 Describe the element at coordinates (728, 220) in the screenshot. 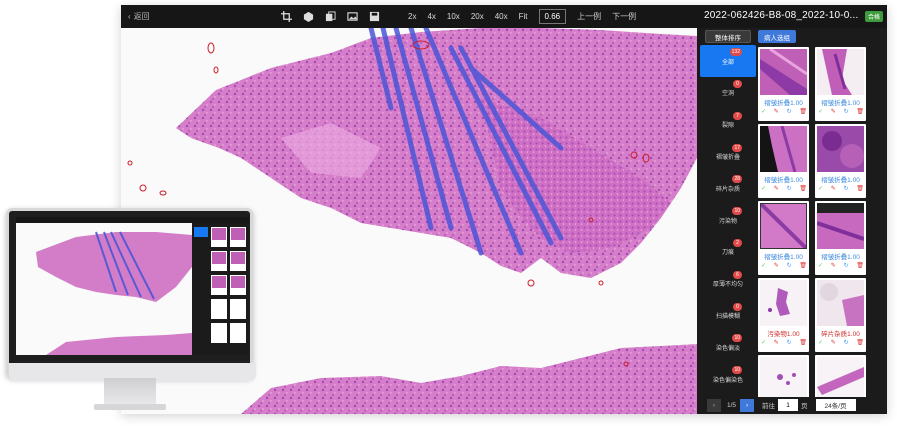

I see `category-item: 污染物 10` at that location.